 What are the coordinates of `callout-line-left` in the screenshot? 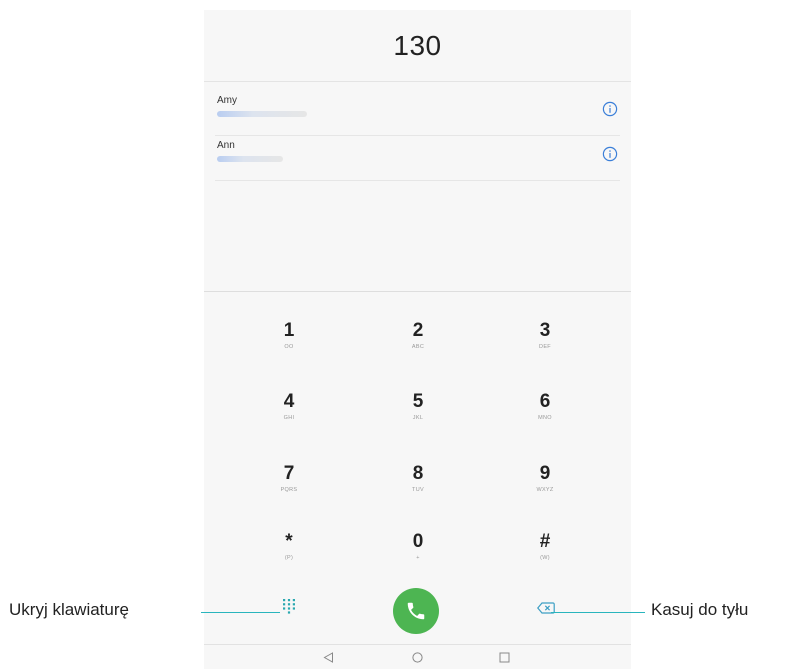 It's located at (240, 612).